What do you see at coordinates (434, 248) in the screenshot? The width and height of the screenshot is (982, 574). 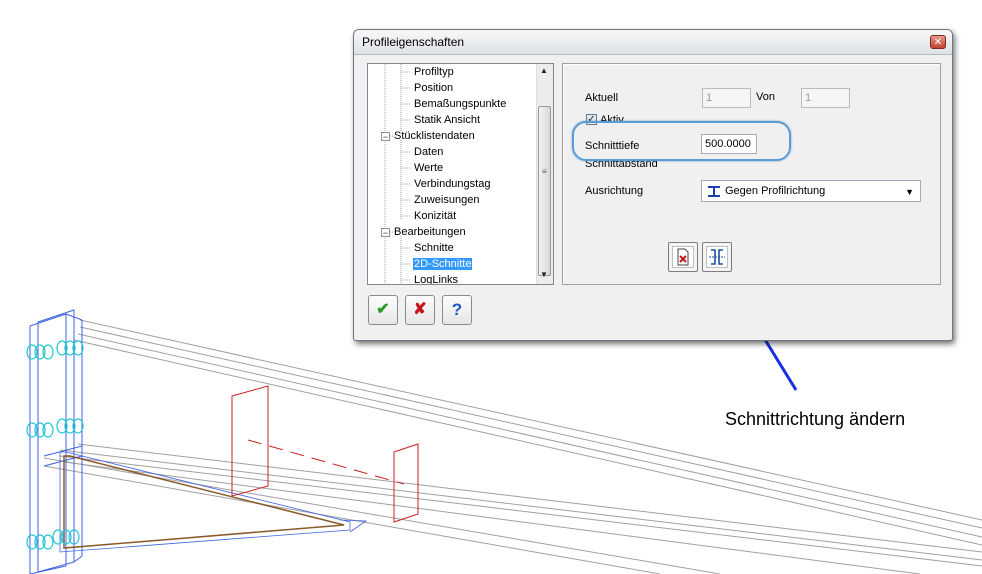 I see `tree-item-schnitte: Schnitte` at bounding box center [434, 248].